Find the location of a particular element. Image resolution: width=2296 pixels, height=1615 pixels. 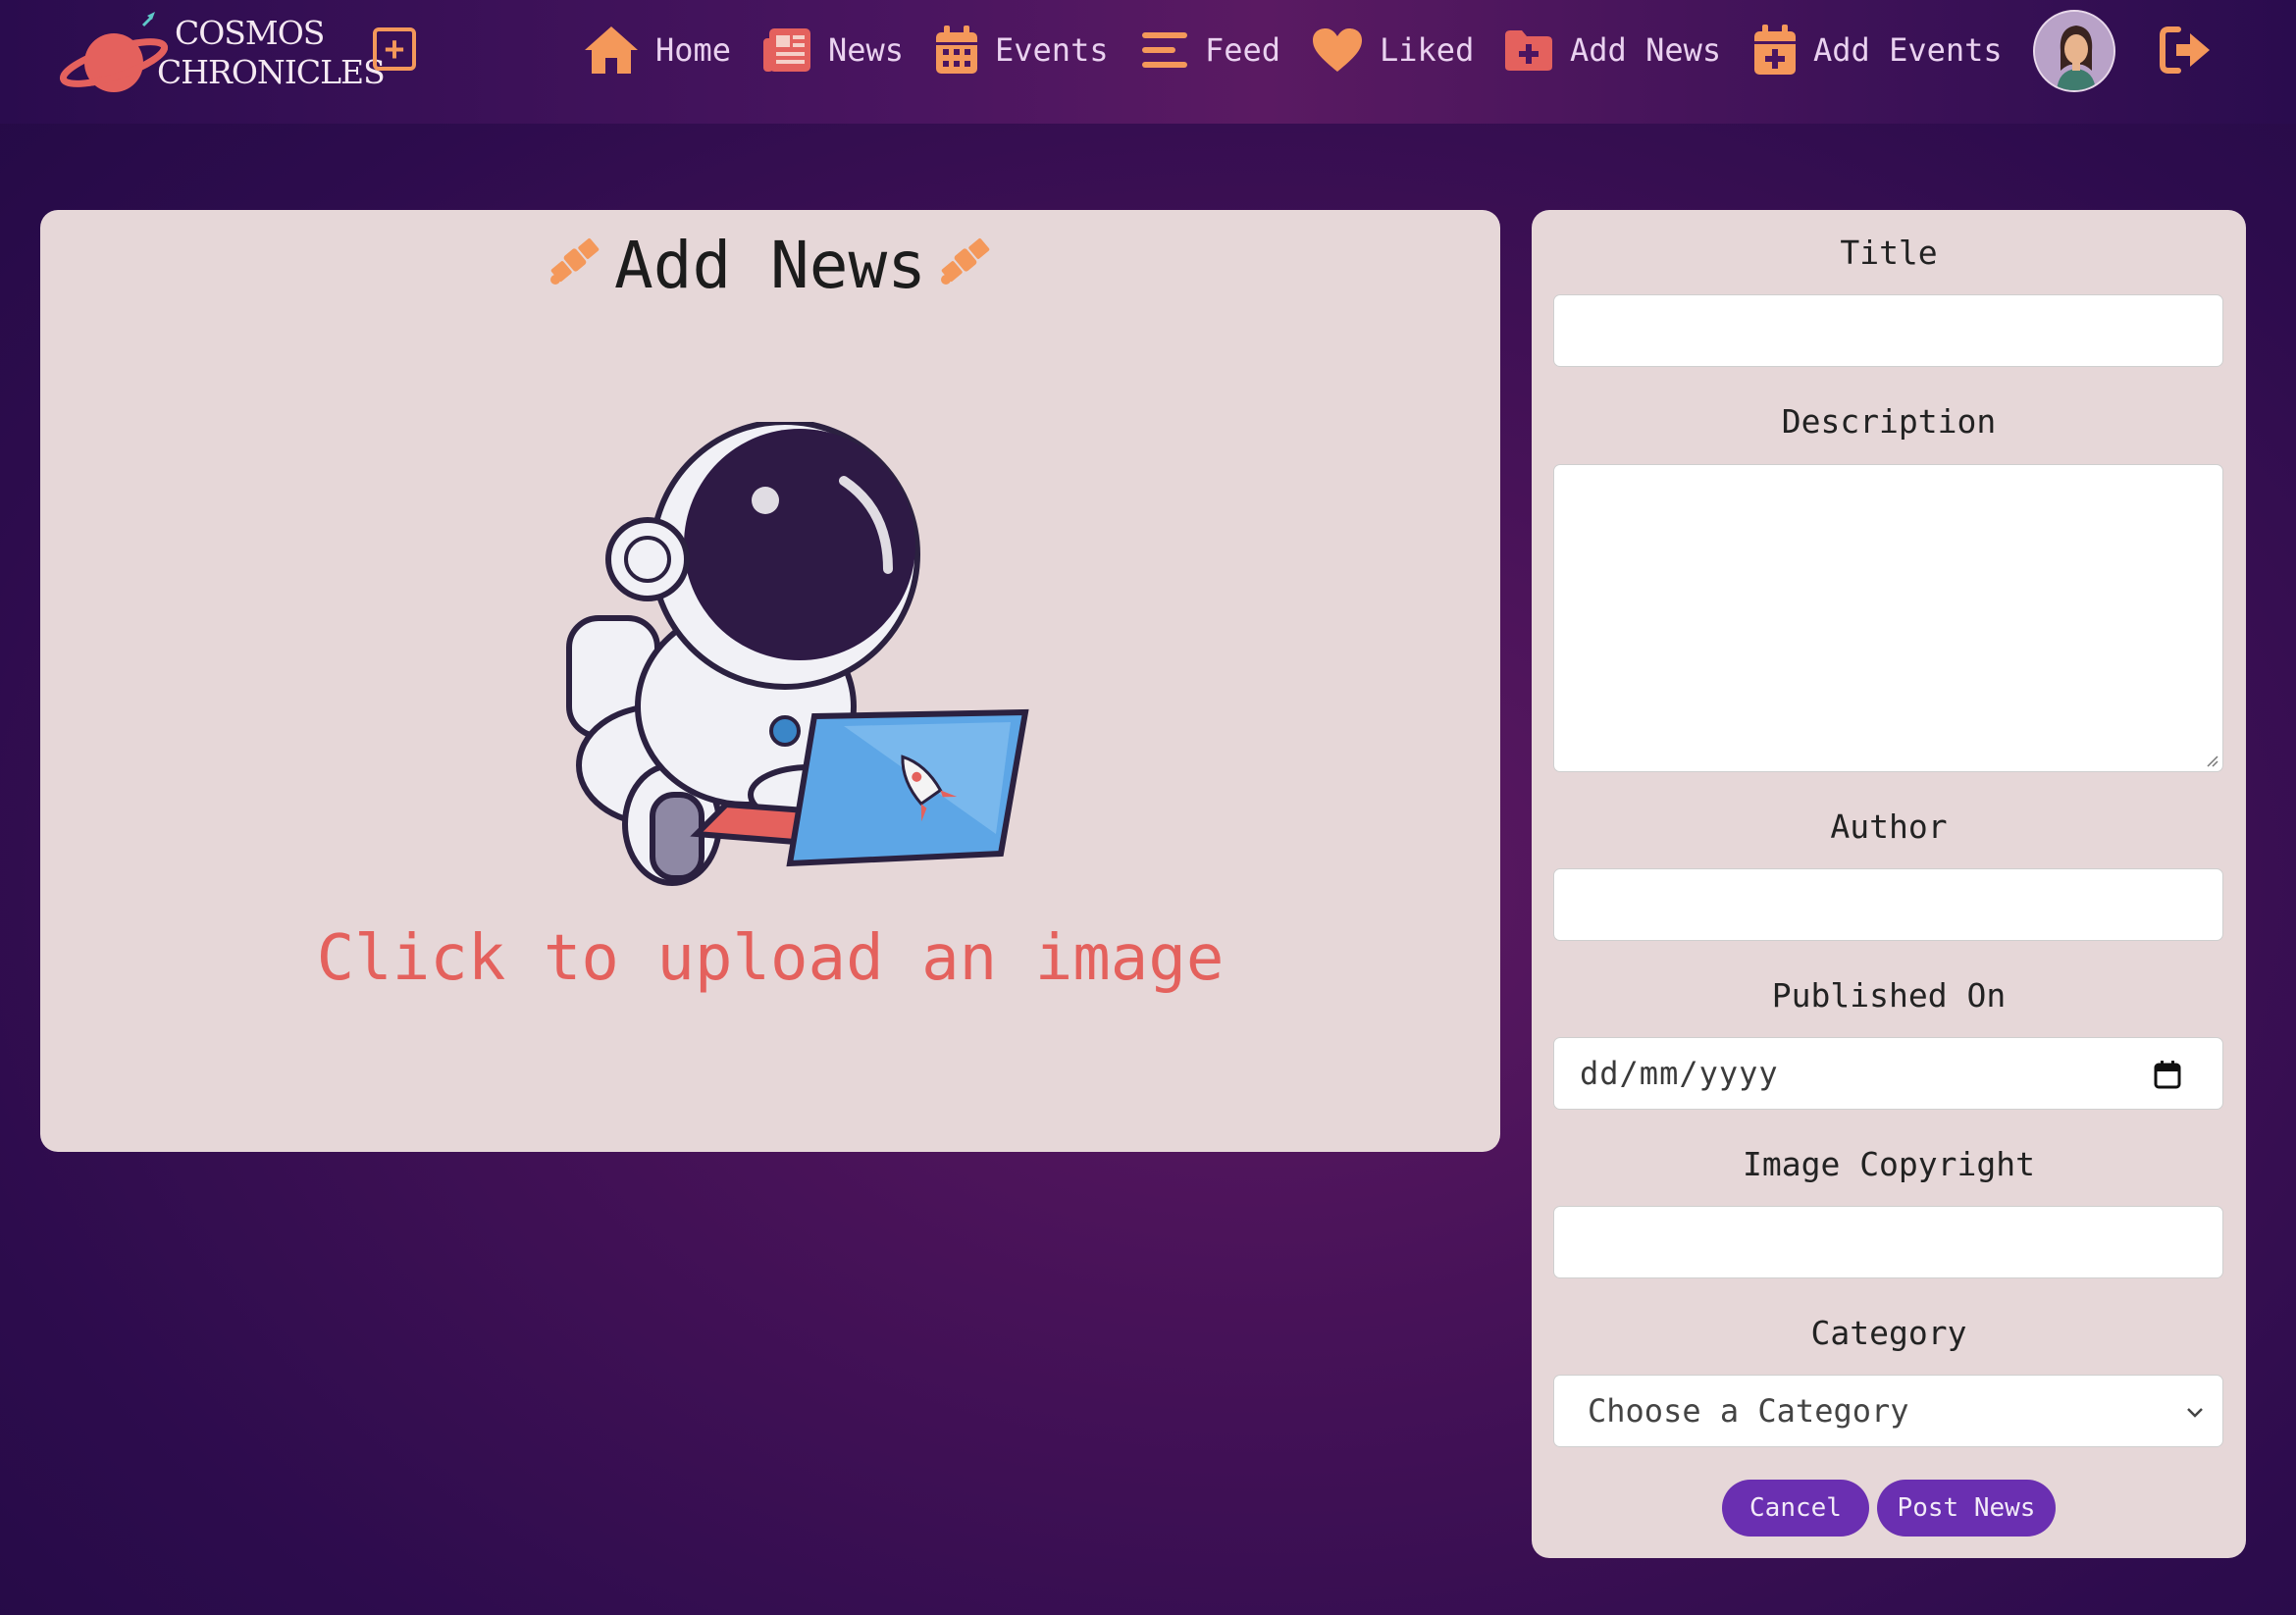

nav-label-home: Home is located at coordinates (693, 50).